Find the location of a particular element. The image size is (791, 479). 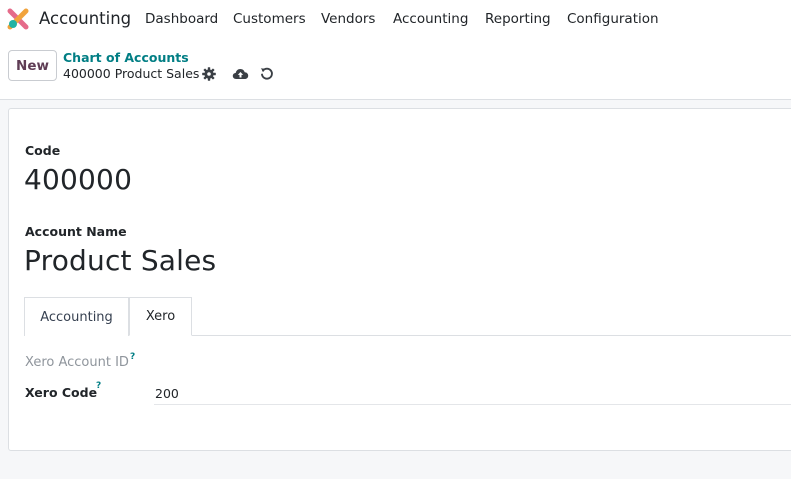

cloud-upload-icon is located at coordinates (240, 74).